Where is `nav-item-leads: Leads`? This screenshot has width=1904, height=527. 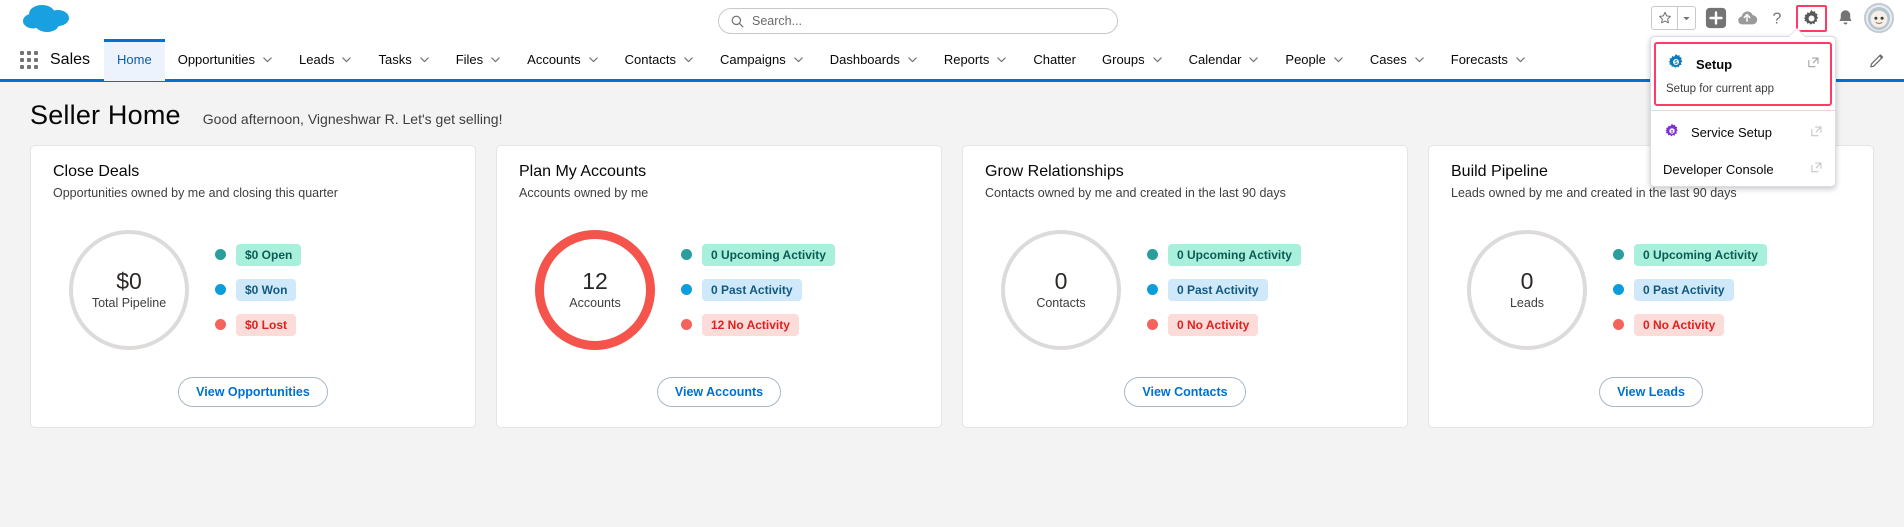 nav-item-leads: Leads is located at coordinates (325, 60).